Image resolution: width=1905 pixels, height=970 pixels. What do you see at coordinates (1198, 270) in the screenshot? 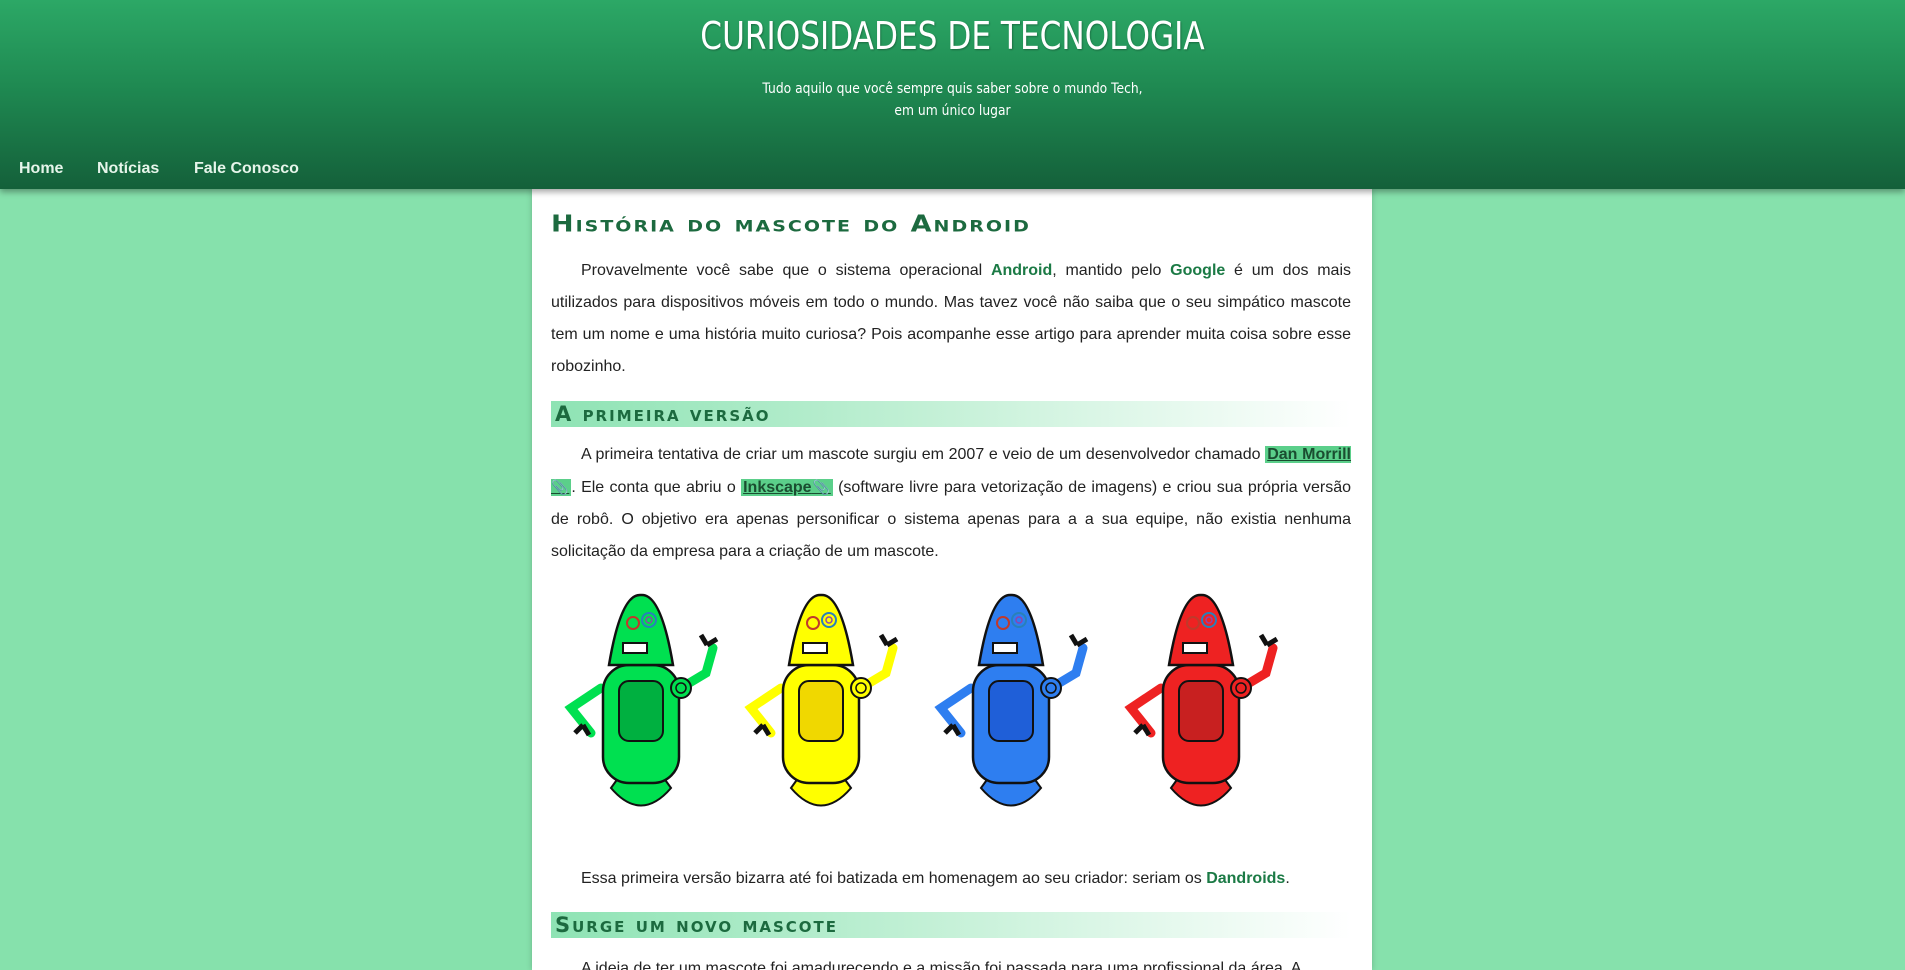
I see `keyword-google: Google` at bounding box center [1198, 270].